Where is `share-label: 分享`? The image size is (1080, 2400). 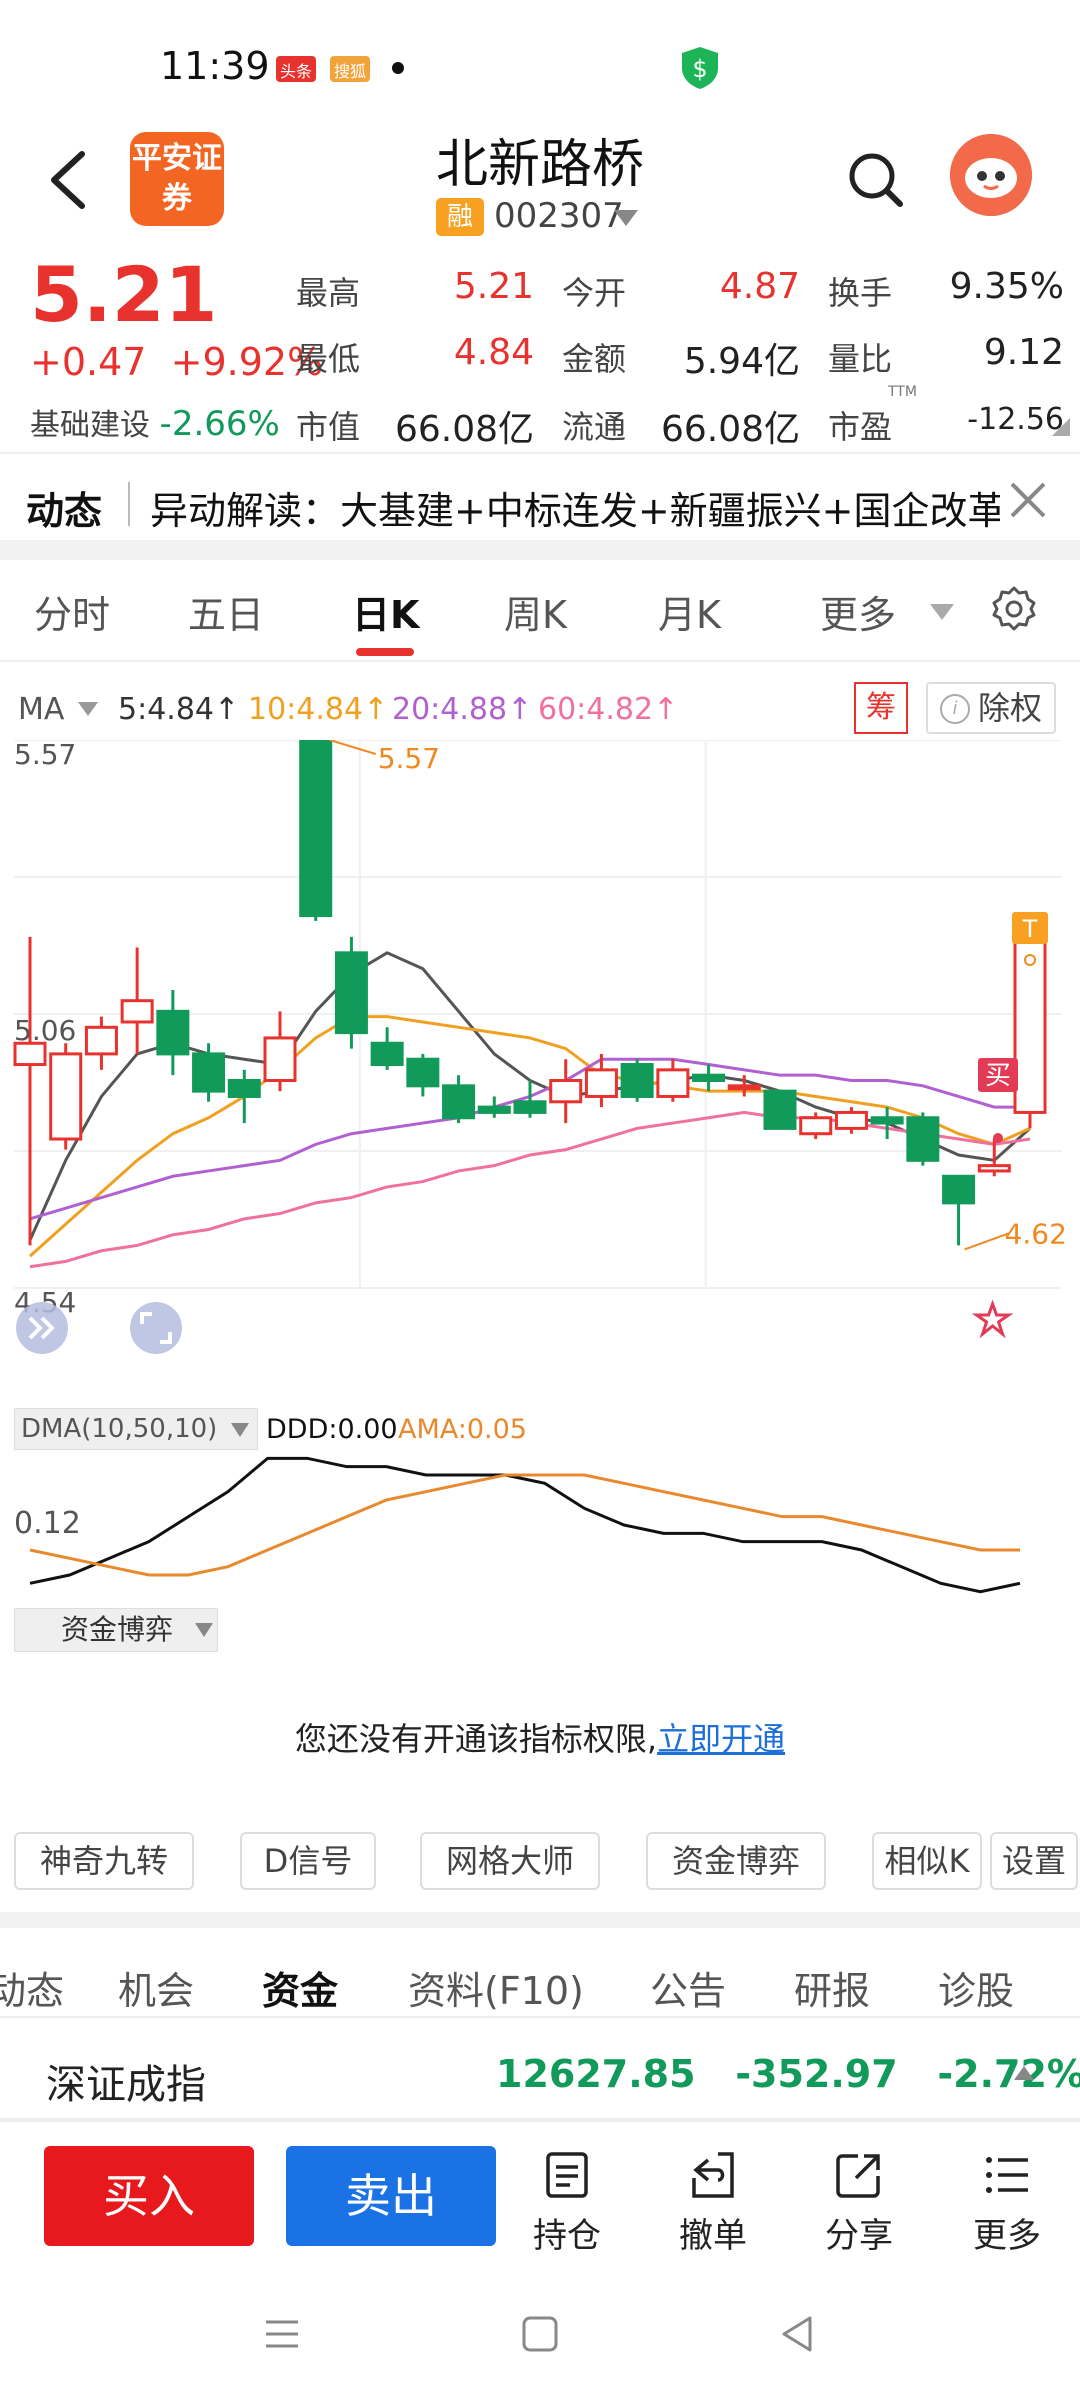
share-label: 分享 is located at coordinates (859, 2236).